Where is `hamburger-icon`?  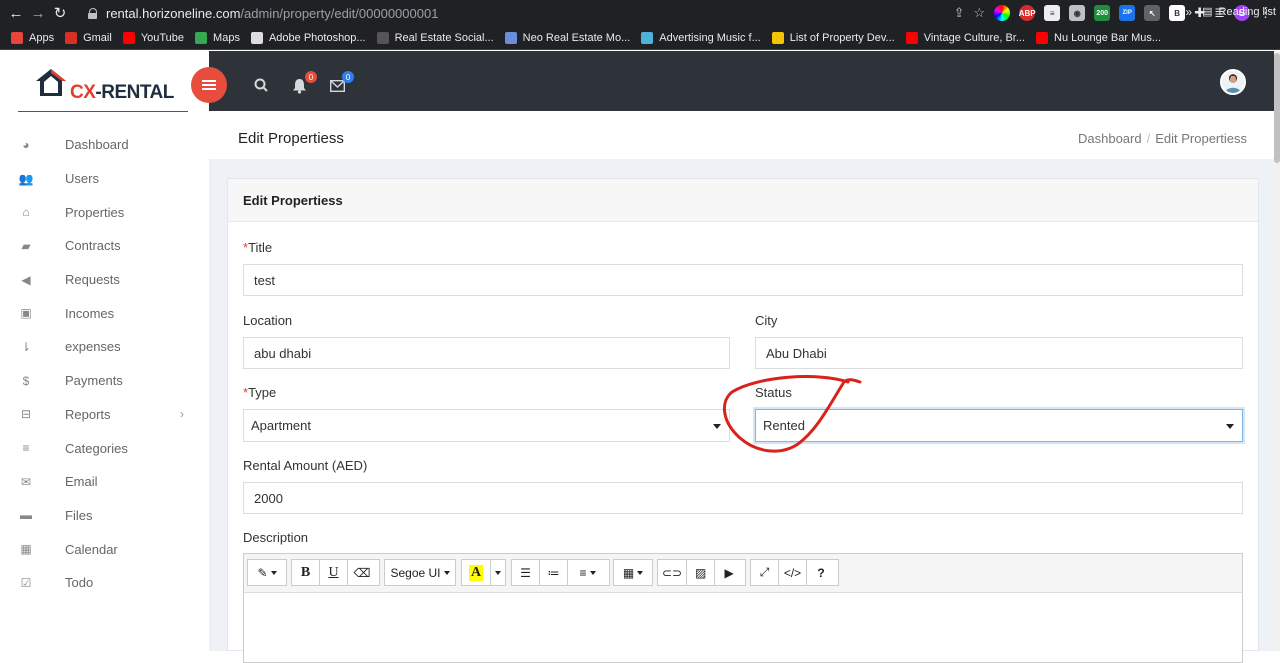
hamburger-icon is located at coordinates (209, 85).